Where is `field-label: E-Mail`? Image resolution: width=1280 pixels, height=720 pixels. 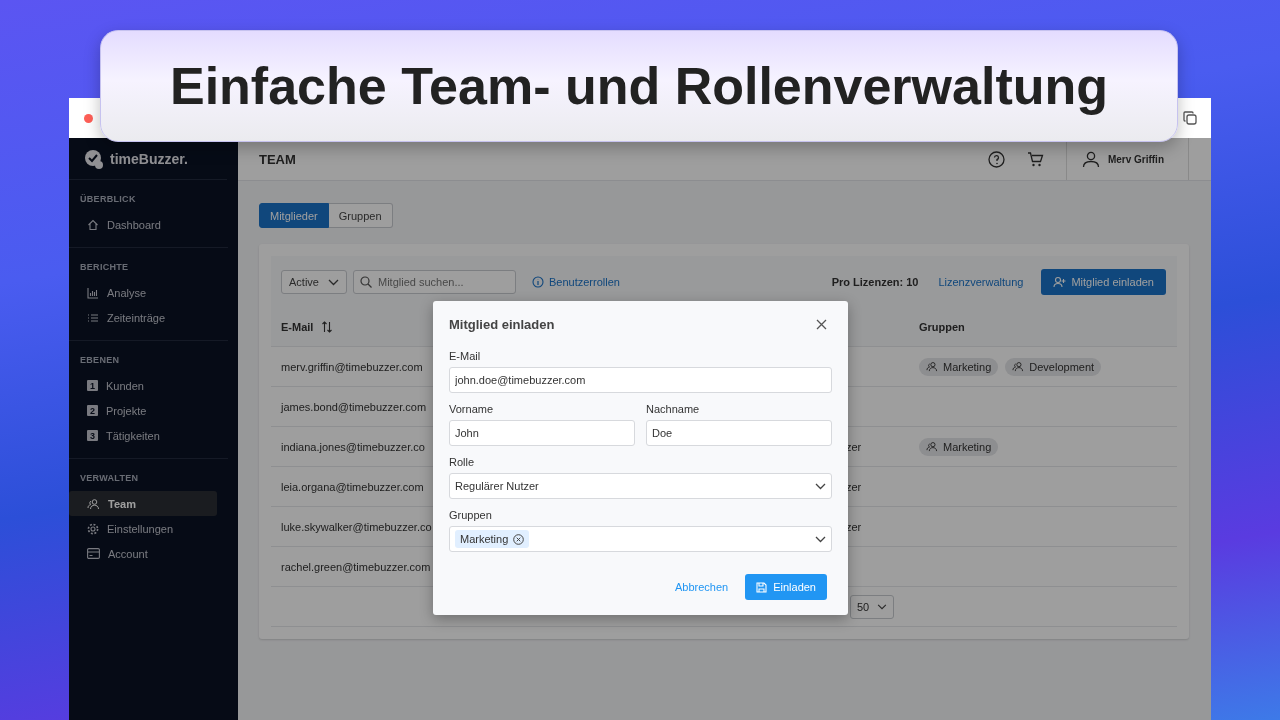 field-label: E-Mail is located at coordinates (465, 356).